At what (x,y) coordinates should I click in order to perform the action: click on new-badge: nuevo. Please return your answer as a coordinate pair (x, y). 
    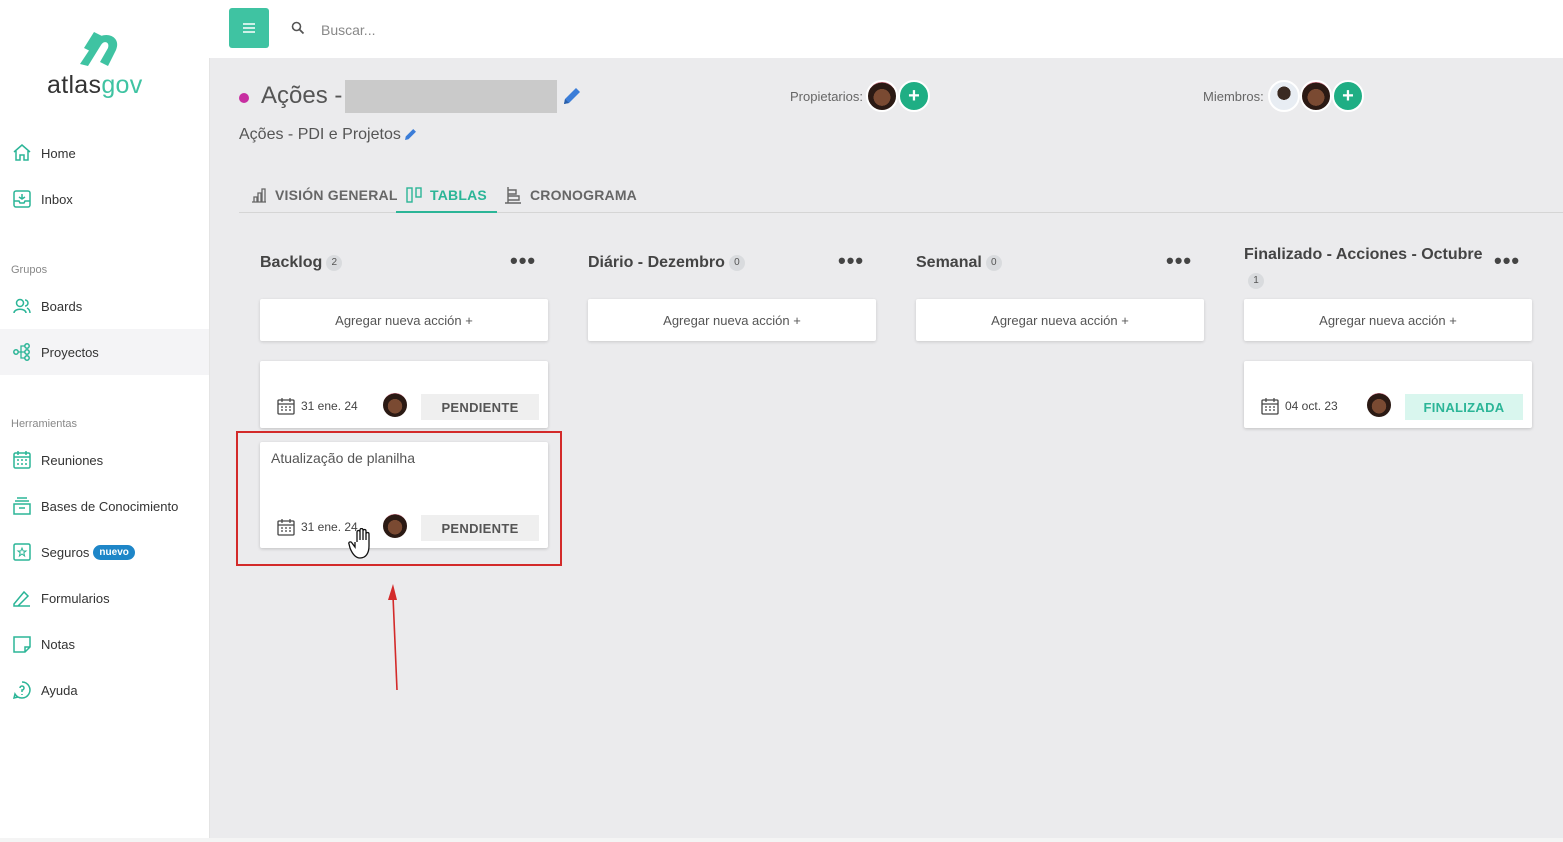
    Looking at the image, I should click on (114, 552).